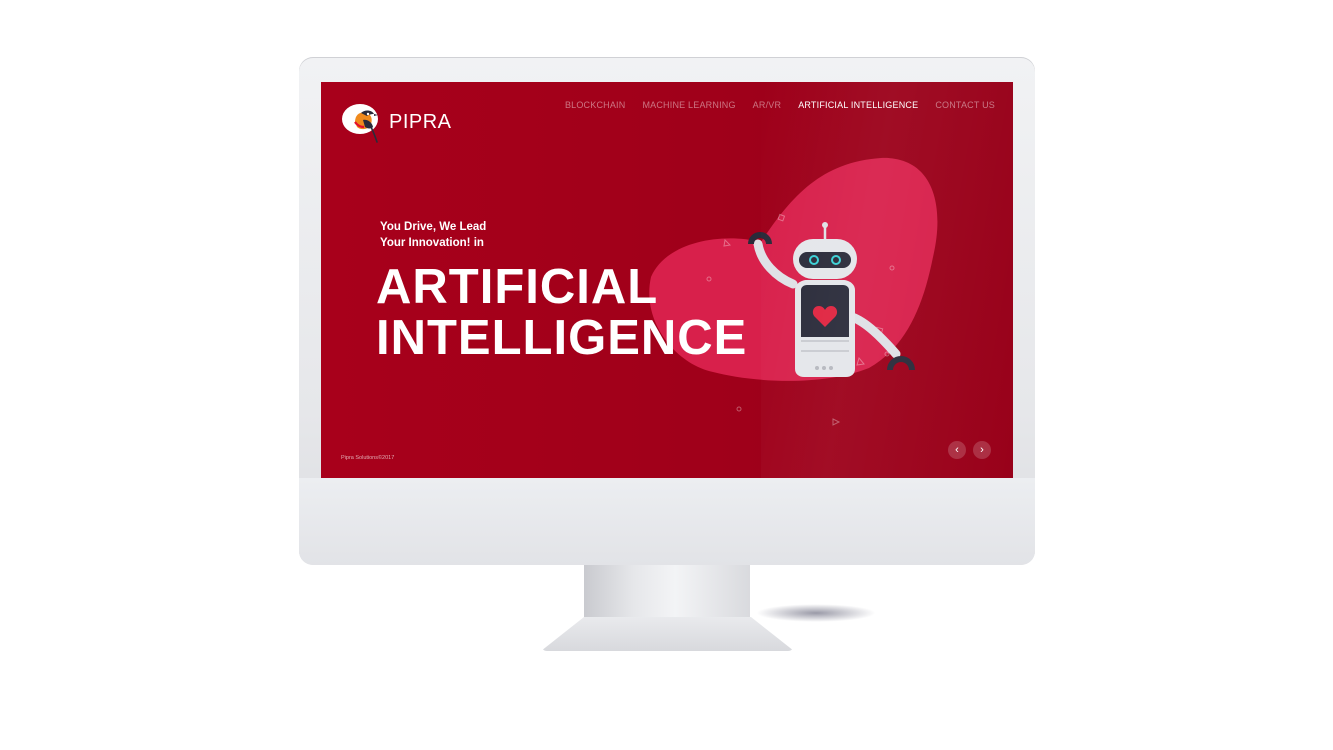 Image resolution: width=1333 pixels, height=750 pixels. Describe the element at coordinates (901, 363) in the screenshot. I see `robot-right-hand` at that location.